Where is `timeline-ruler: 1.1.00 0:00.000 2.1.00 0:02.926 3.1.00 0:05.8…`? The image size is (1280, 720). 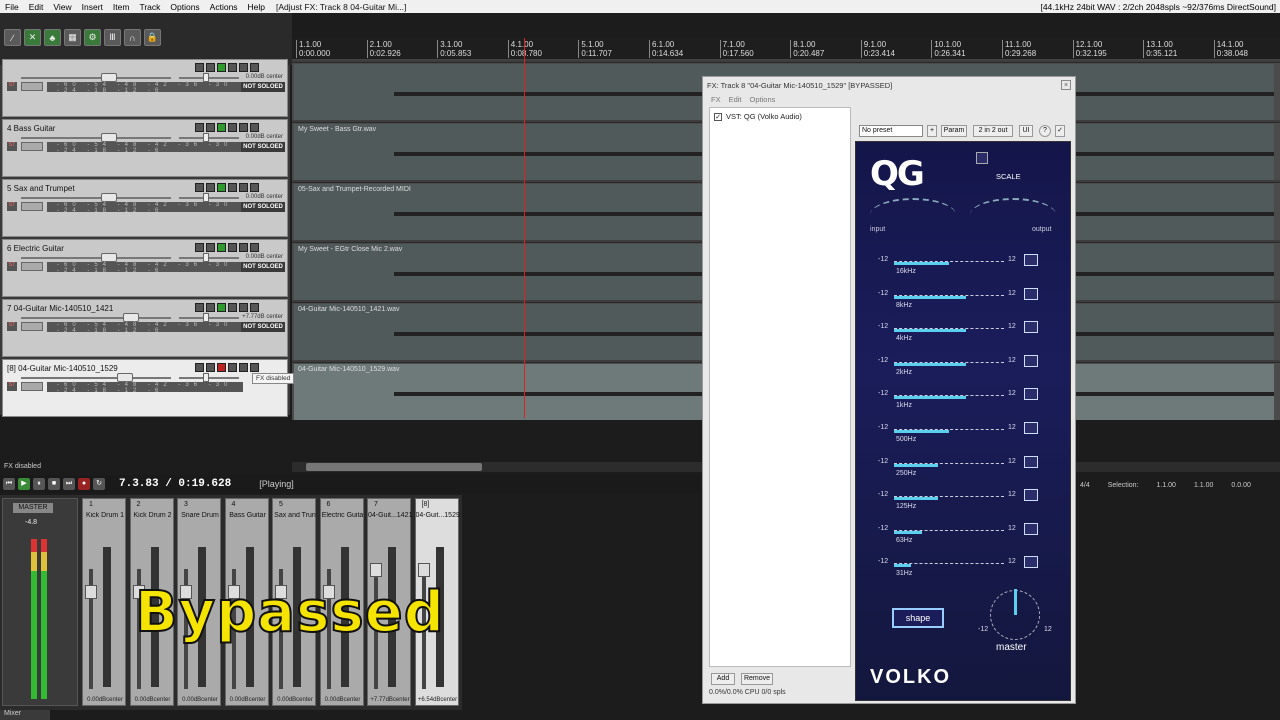
timeline-ruler: 1.1.00 0:00.000 2.1.00 0:02.926 3.1.00 0:05.8… is located at coordinates (786, 49).